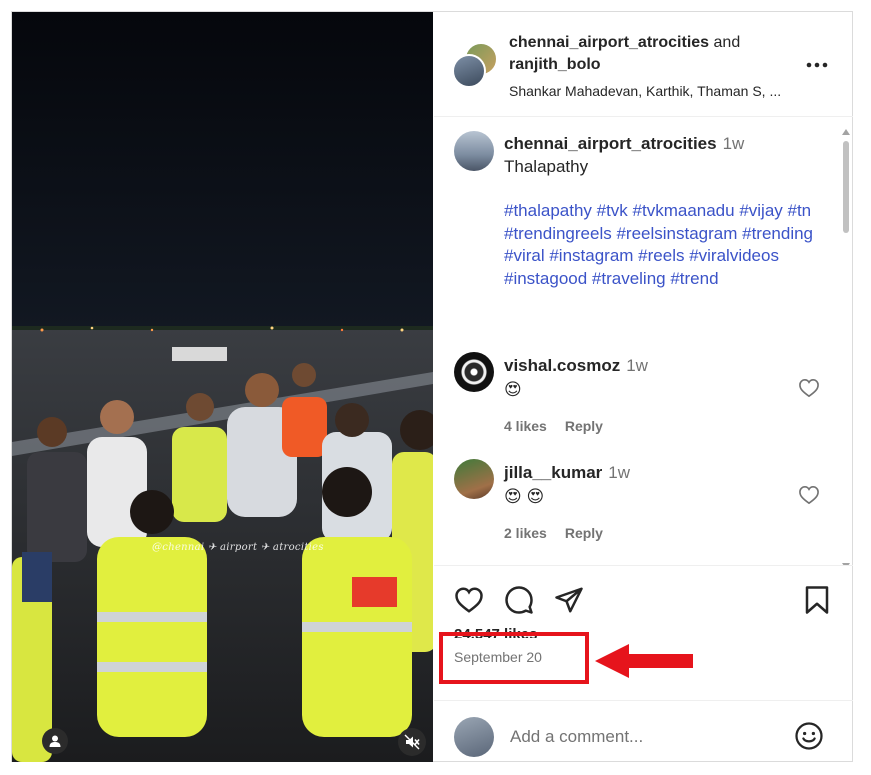 The height and width of the screenshot is (775, 871). What do you see at coordinates (546, 166) in the screenshot?
I see `caption-text: Thalapathy` at bounding box center [546, 166].